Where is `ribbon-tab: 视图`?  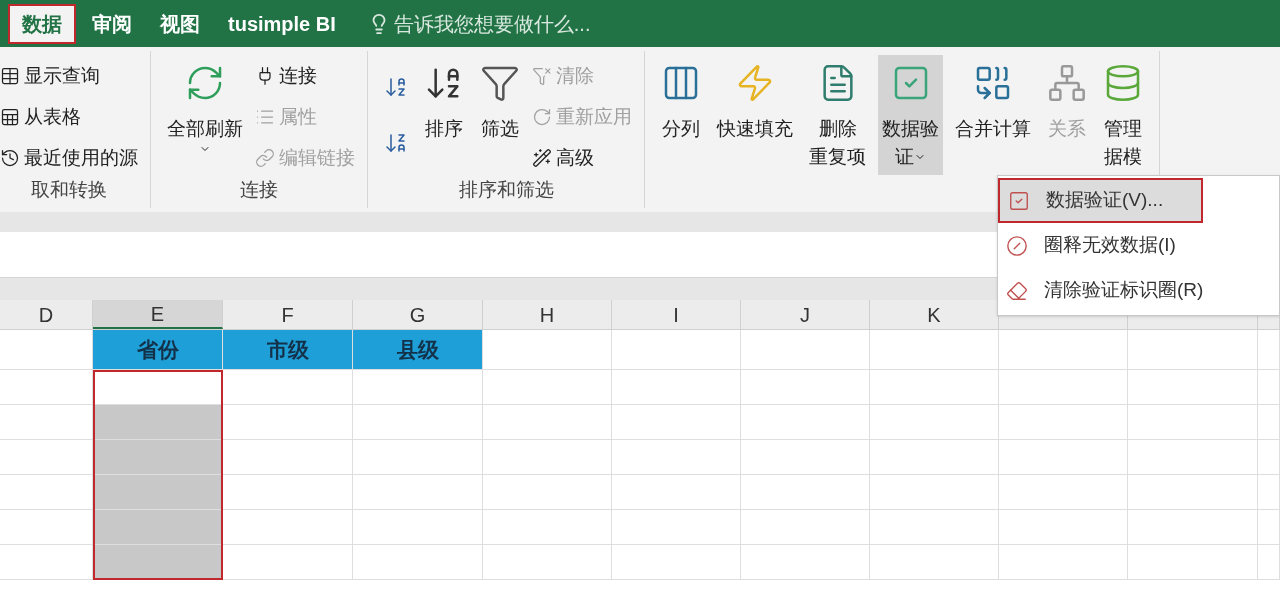
ribbon-tab: 视图 is located at coordinates (180, 23).